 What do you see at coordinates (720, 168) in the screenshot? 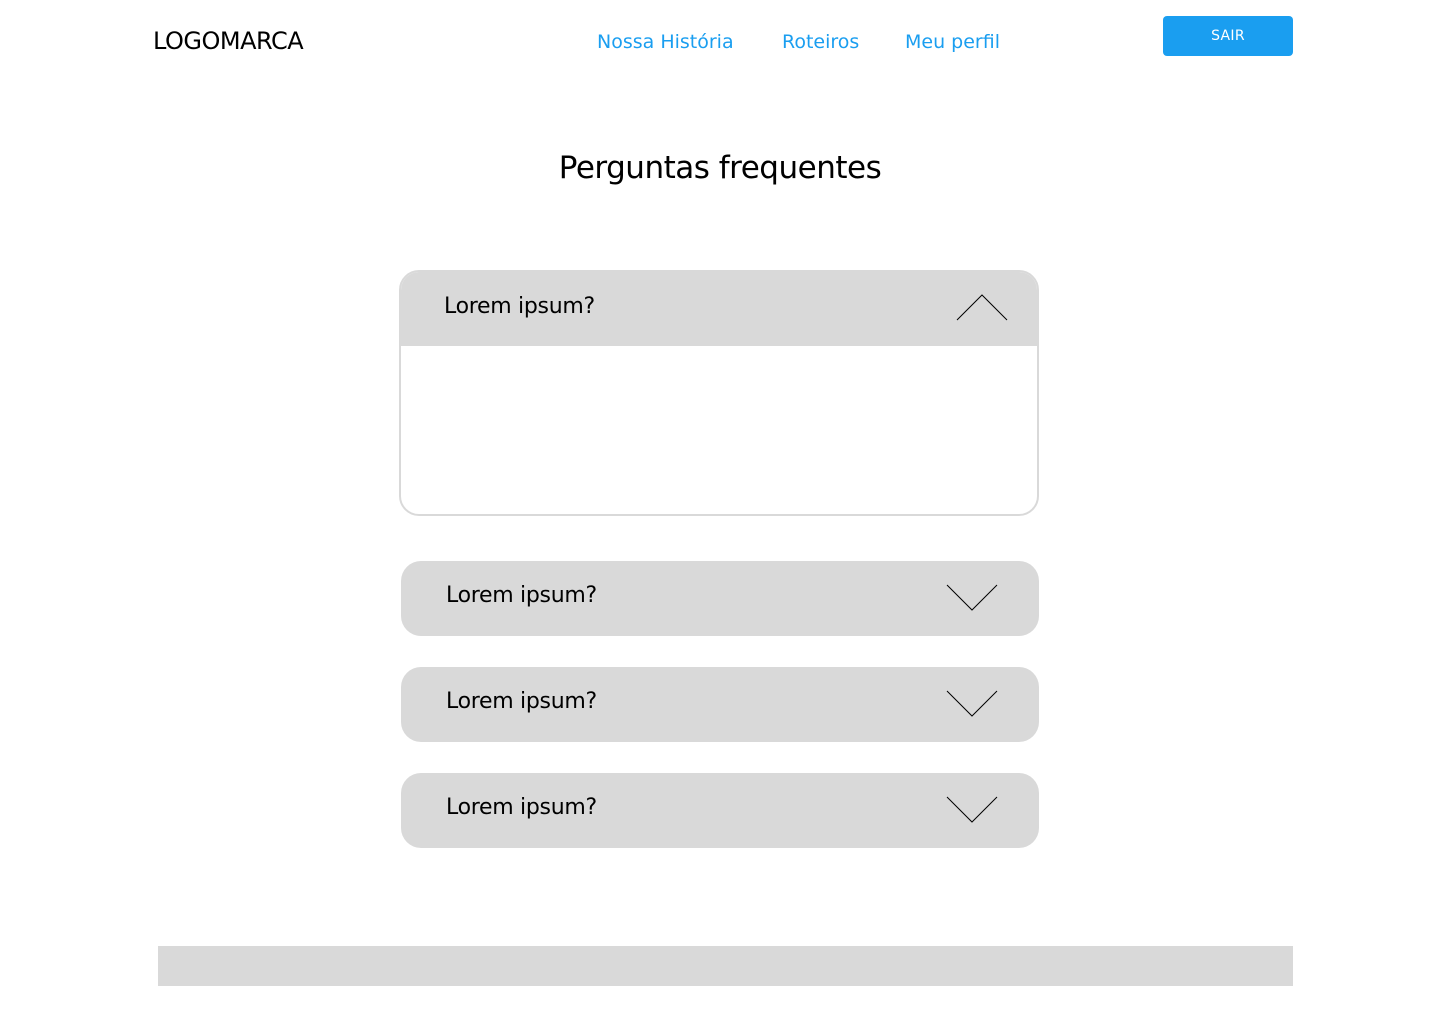
I see `page-title: Perguntas frequentes` at bounding box center [720, 168].